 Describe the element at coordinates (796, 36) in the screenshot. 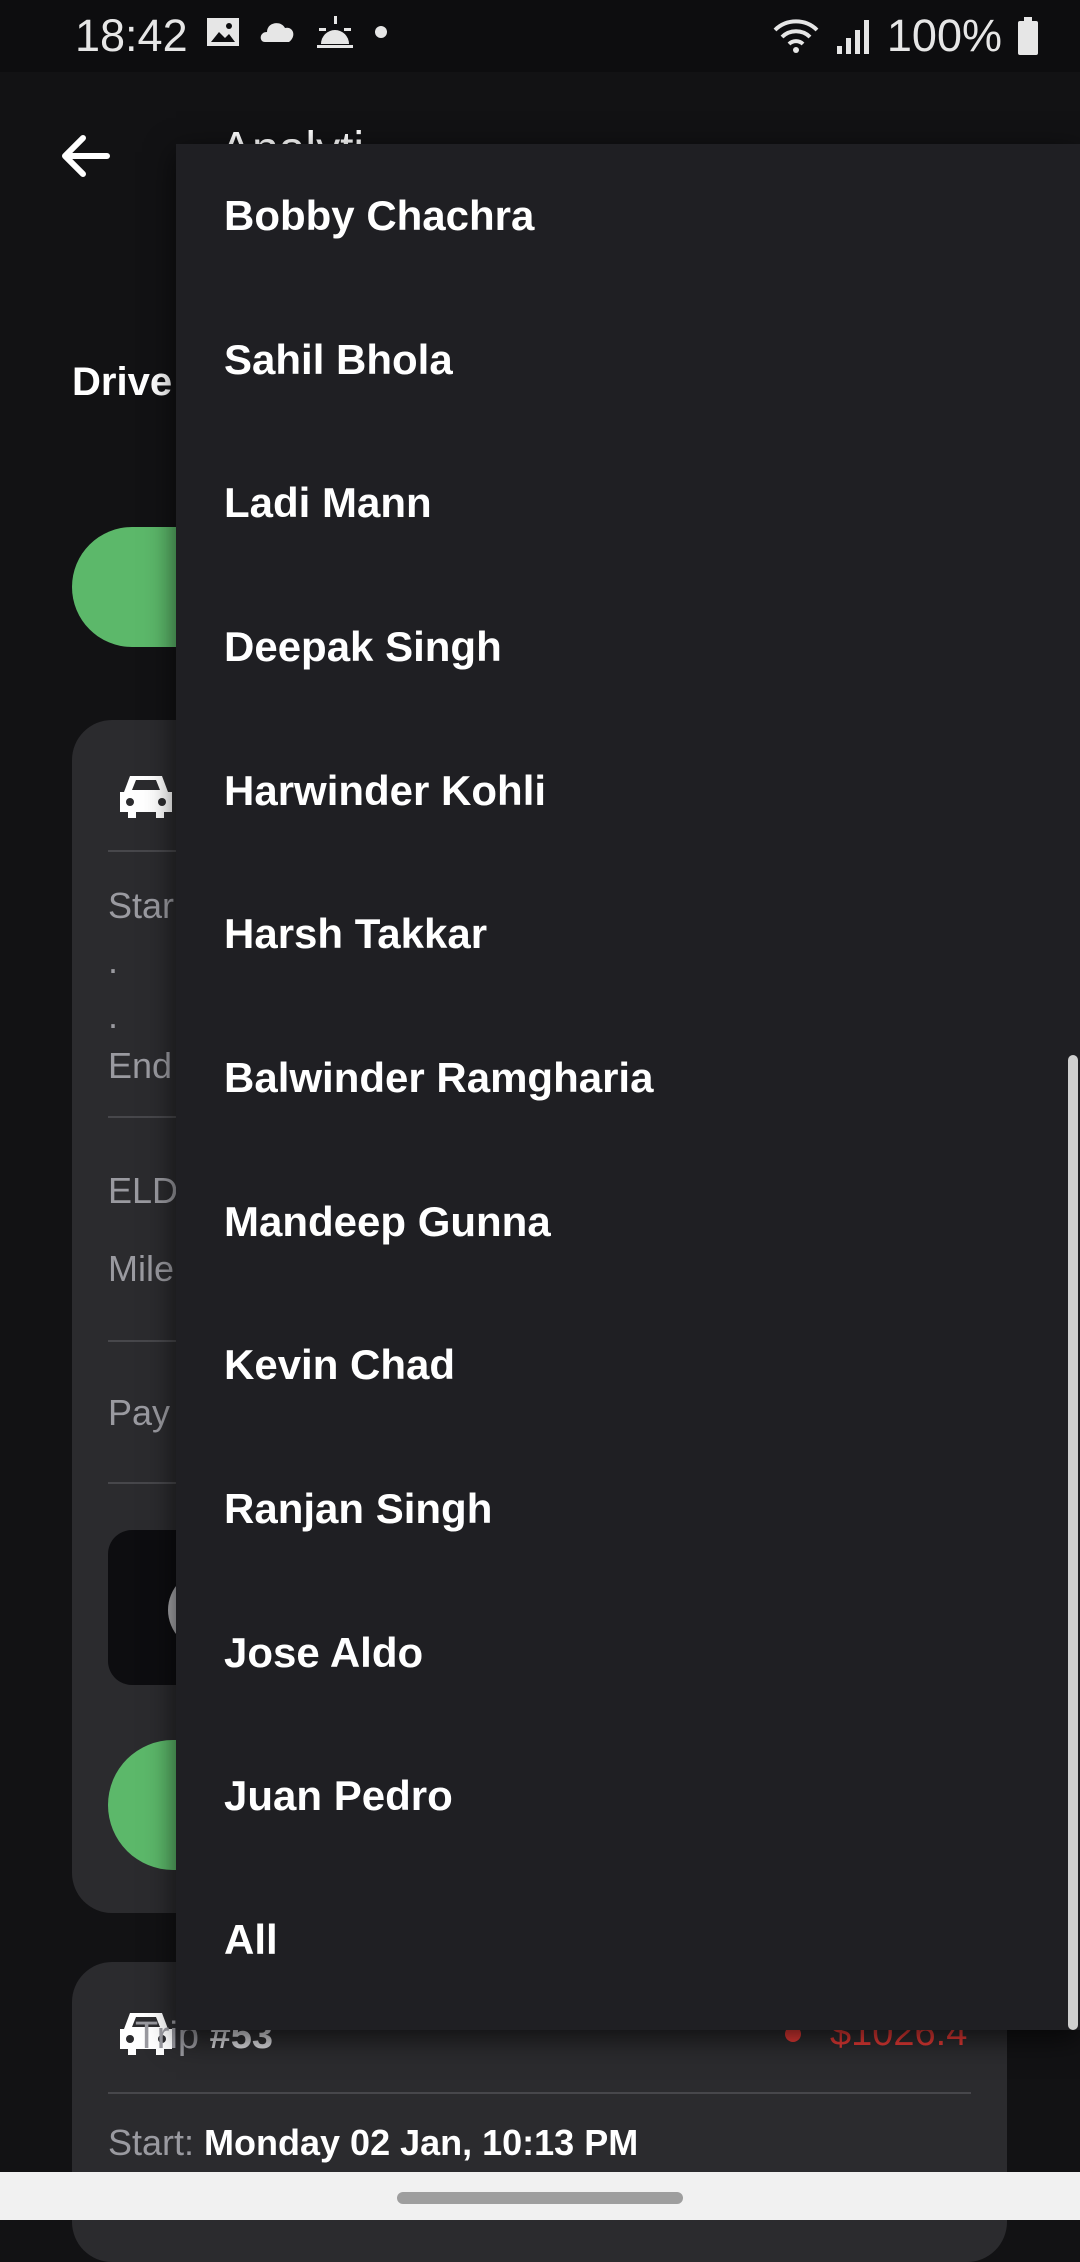

I see `wifi-icon` at that location.